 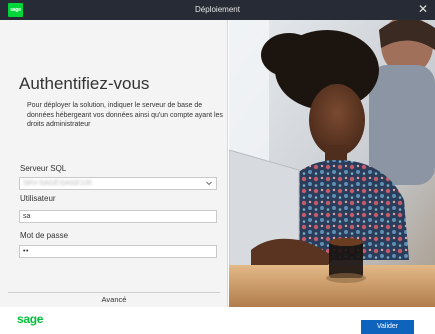 I want to click on close-icon: ✕, so click(x=423, y=10).